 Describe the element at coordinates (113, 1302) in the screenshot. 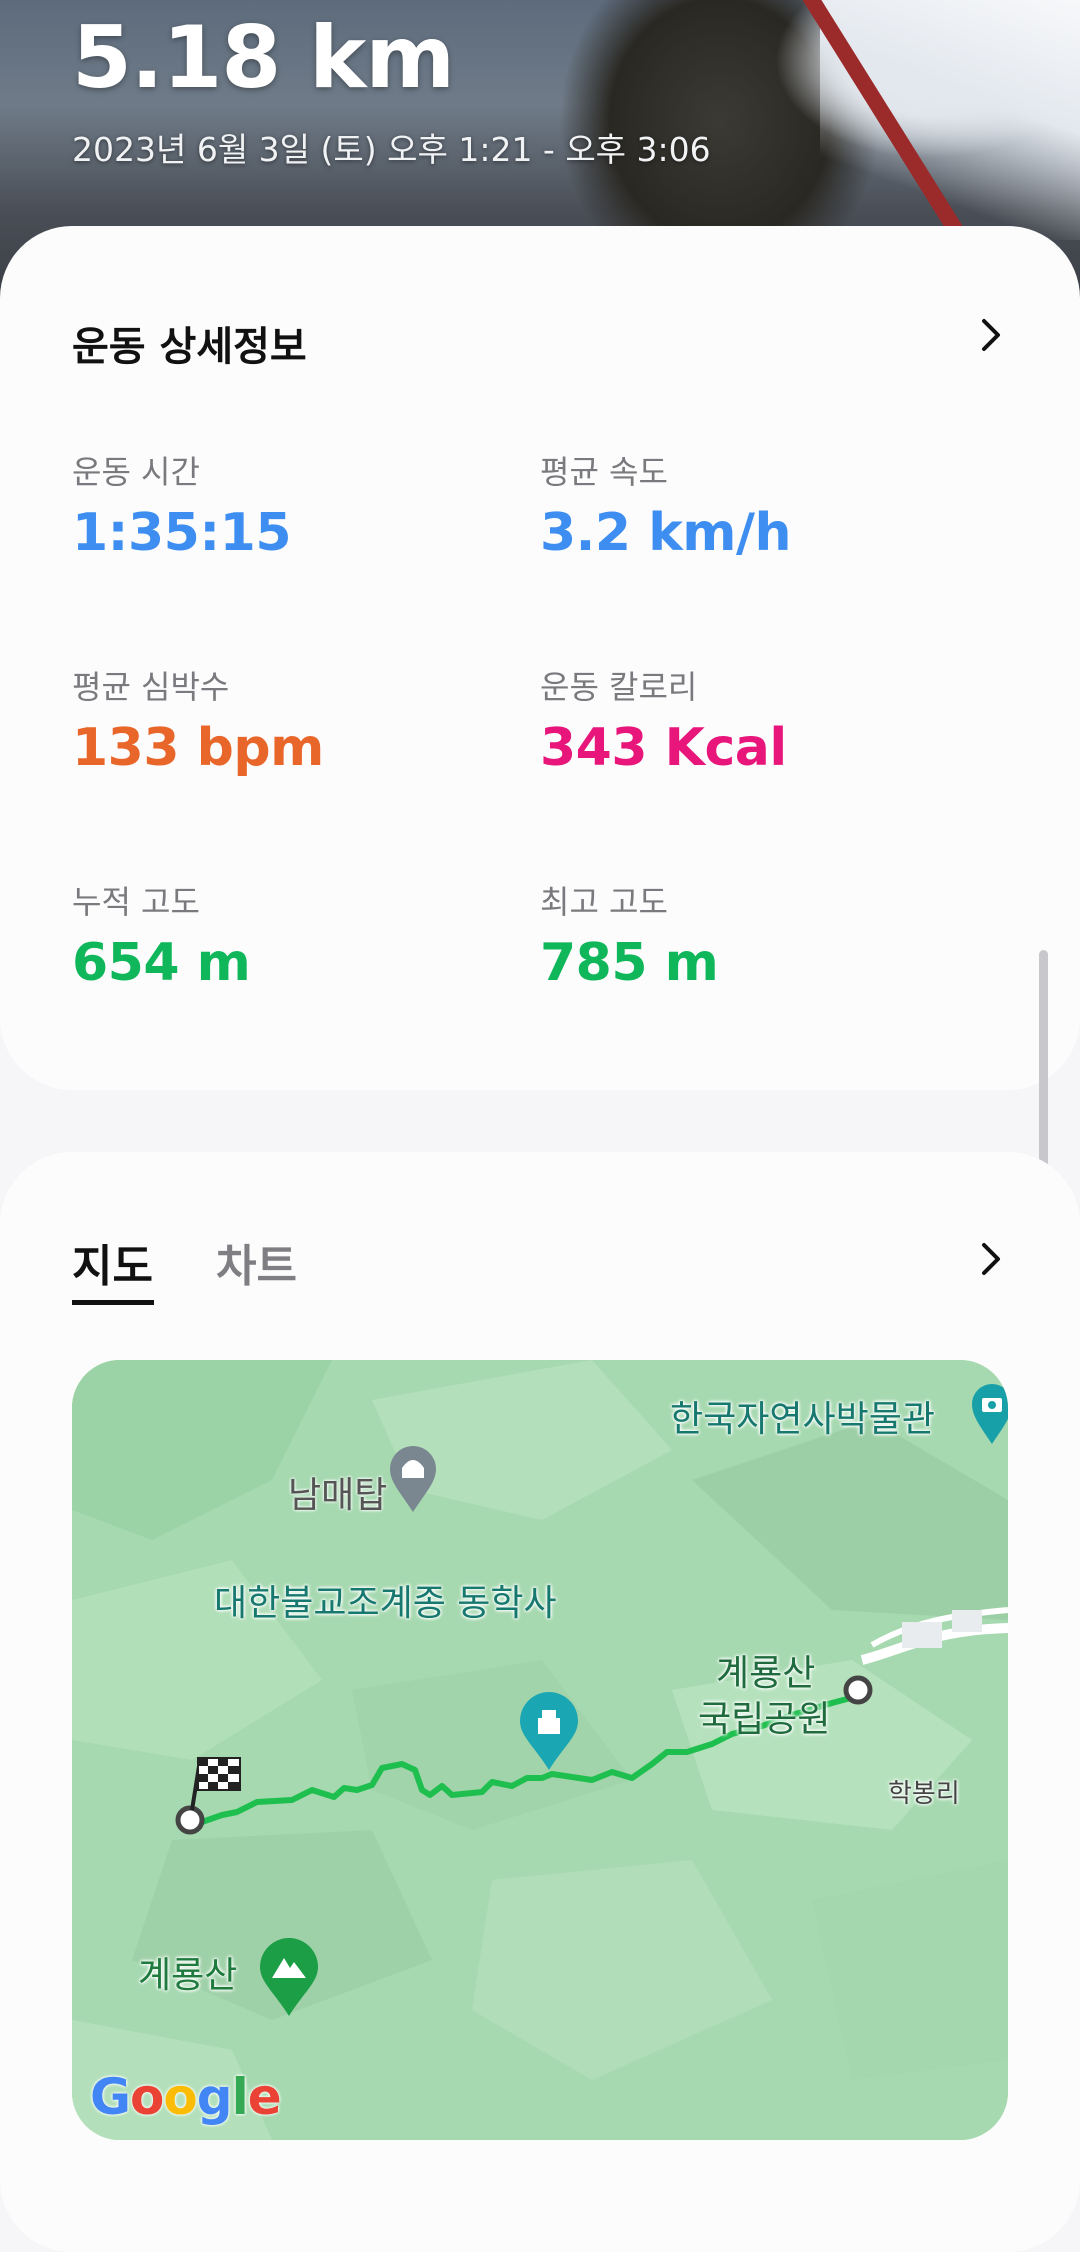

I see `tab-active-indicator` at that location.